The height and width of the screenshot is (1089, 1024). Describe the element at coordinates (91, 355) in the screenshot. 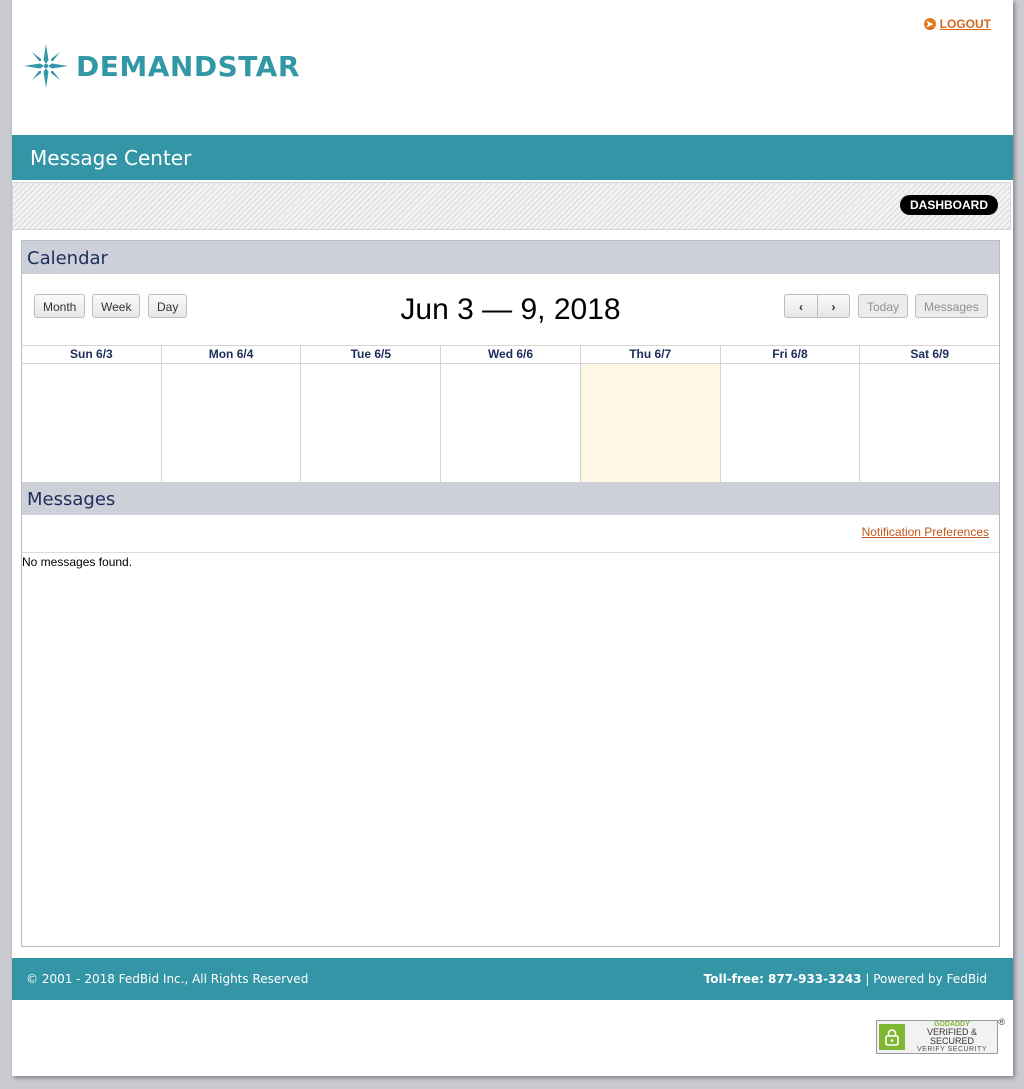

I see `day-header: Sun 6/3` at that location.